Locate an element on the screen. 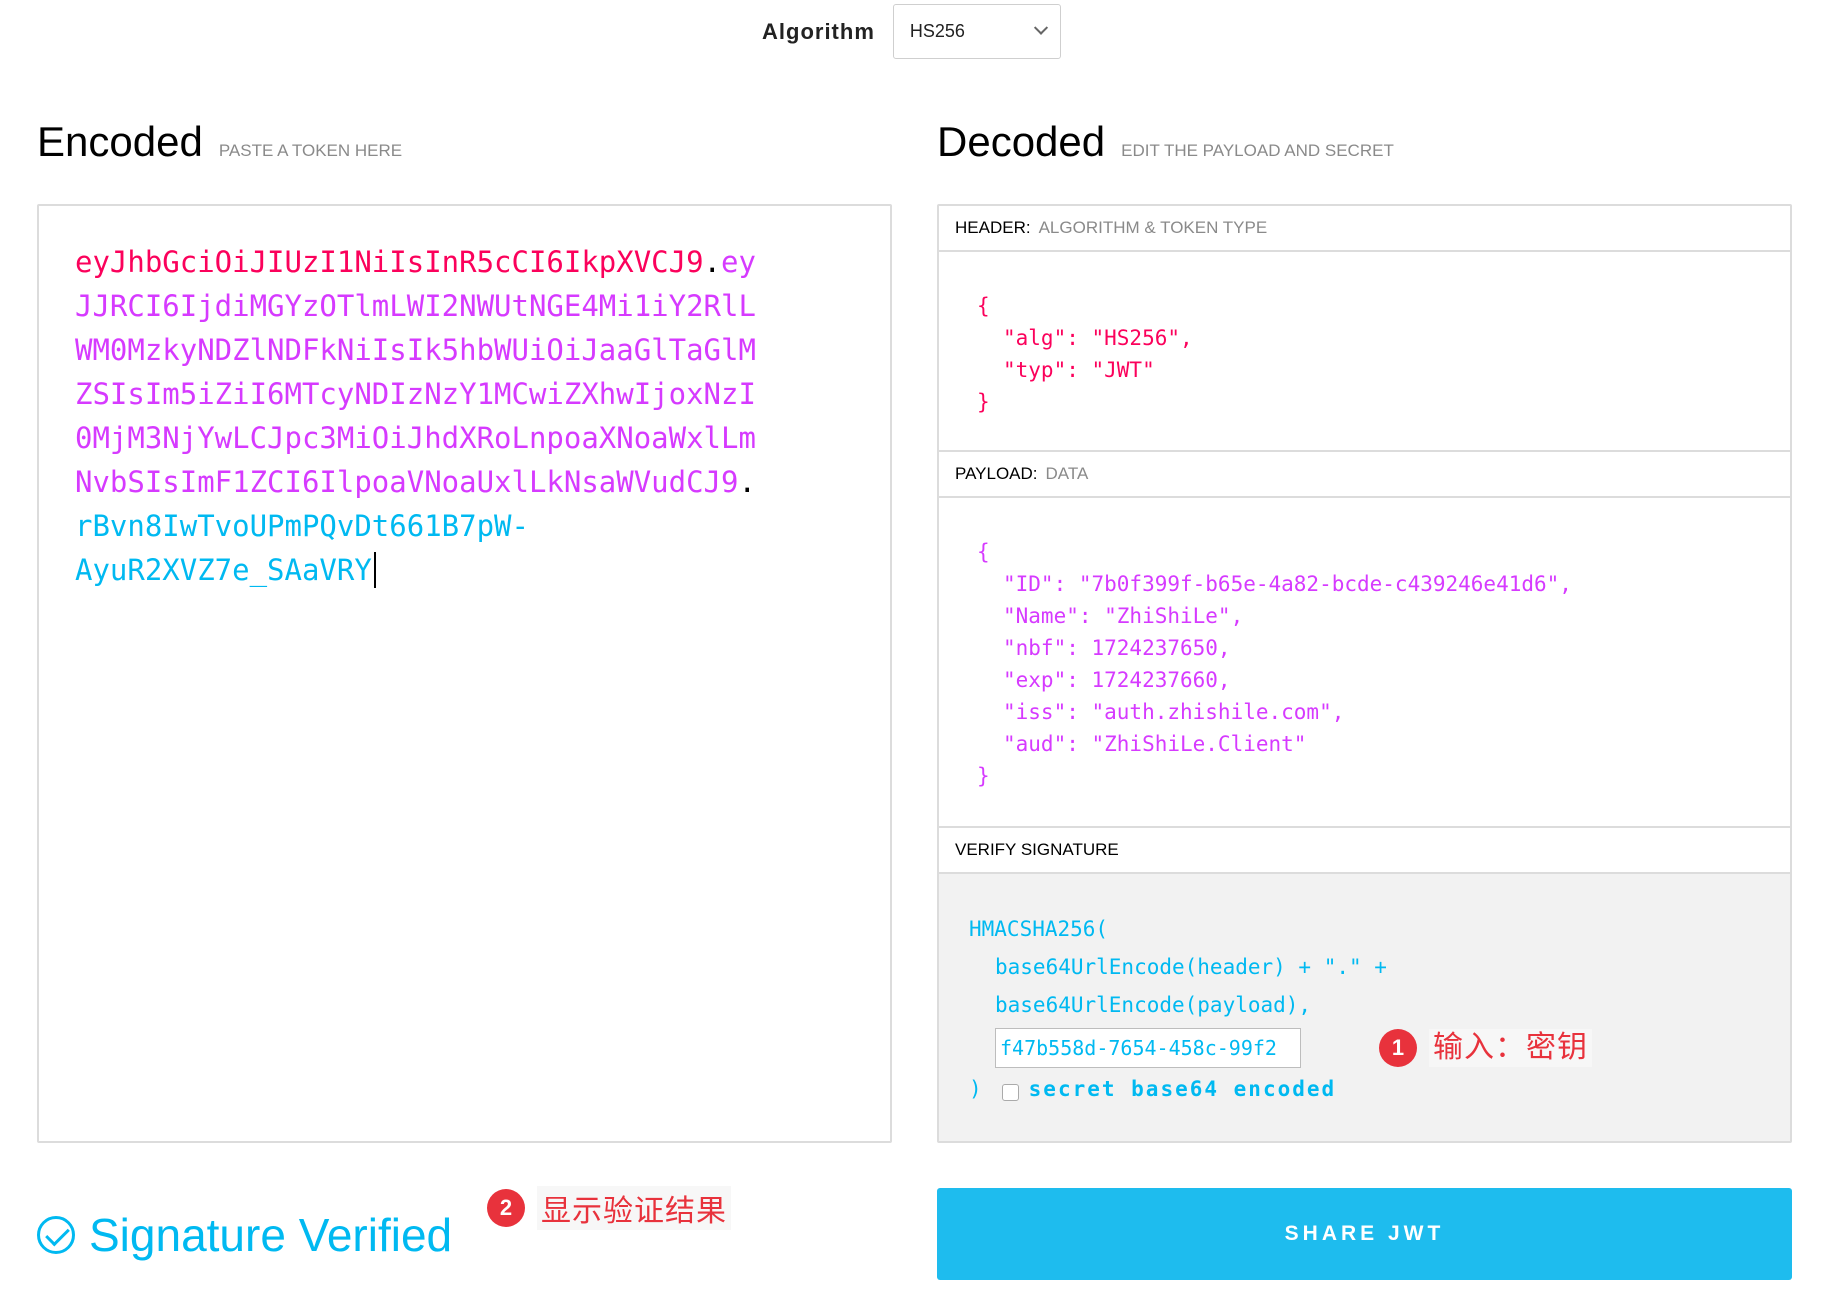 The width and height of the screenshot is (1830, 1296). verify-panel-title: VERIFY SIGNATURE is located at coordinates (1364, 851).